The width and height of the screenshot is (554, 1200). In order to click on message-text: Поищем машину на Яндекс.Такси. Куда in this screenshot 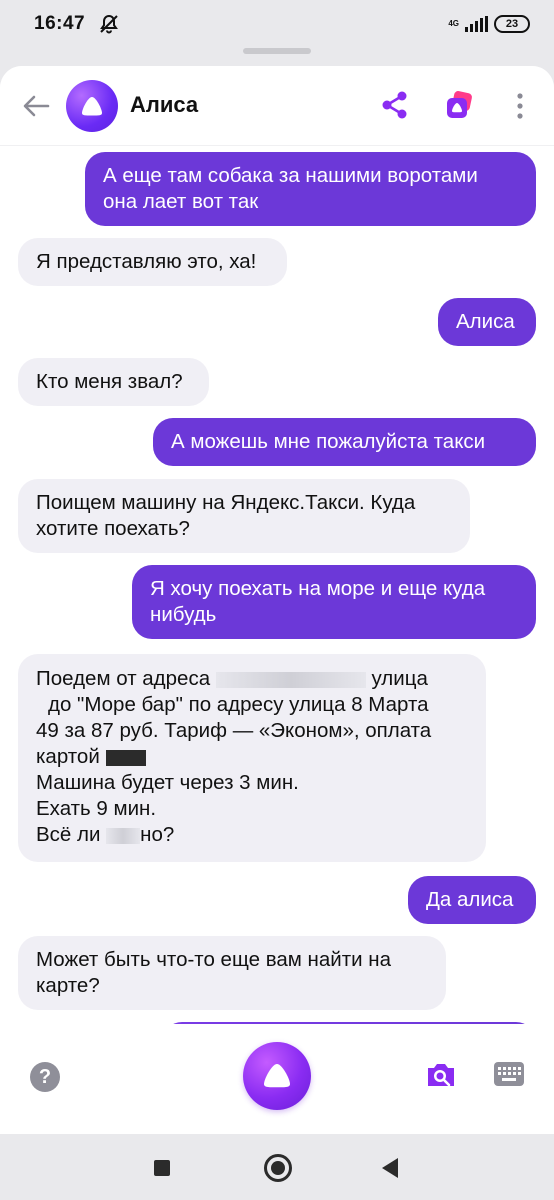, I will do `click(226, 502)`.